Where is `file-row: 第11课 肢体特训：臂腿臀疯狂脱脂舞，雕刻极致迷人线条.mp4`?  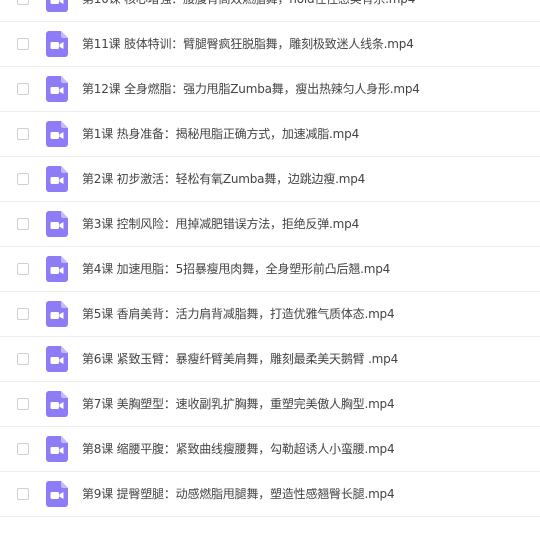
file-row: 第11课 肢体特训：臂腿臀疯狂脱脂舞，雕刻极致迷人线条.mp4 is located at coordinates (270, 44).